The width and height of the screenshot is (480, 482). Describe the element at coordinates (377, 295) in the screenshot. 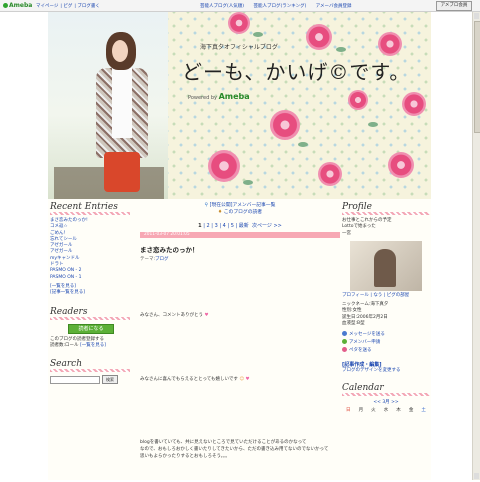

I see `now-link: なう` at that location.